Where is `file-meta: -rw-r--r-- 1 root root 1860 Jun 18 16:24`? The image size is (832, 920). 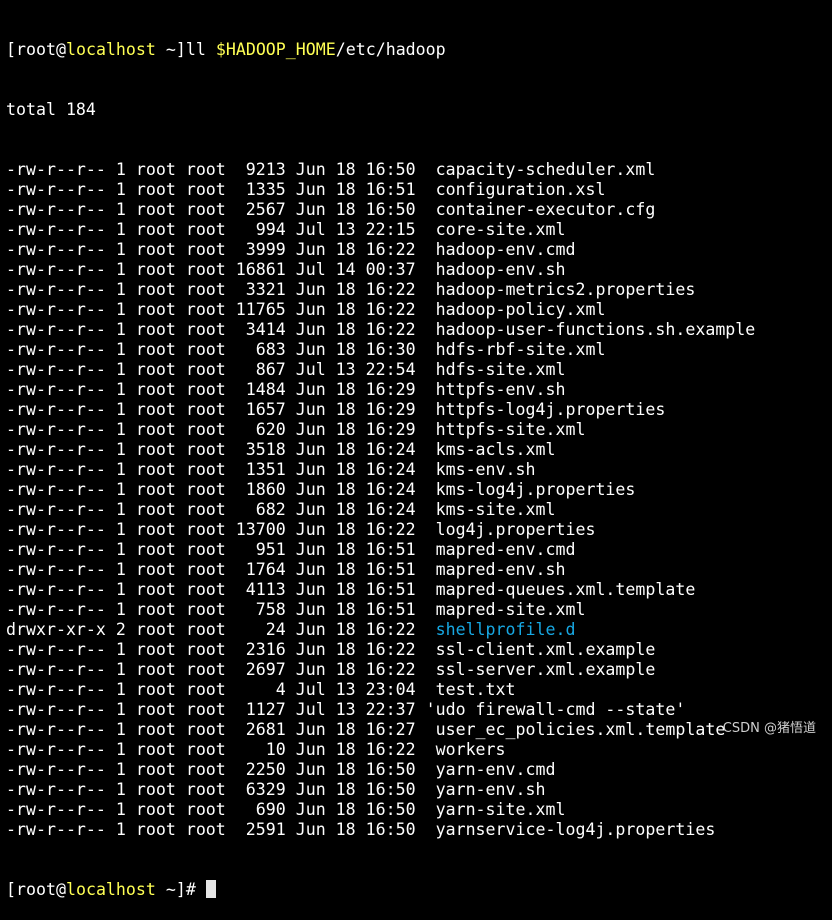
file-meta: -rw-r--r-- 1 root root 1860 Jun 18 16:24 is located at coordinates (221, 489).